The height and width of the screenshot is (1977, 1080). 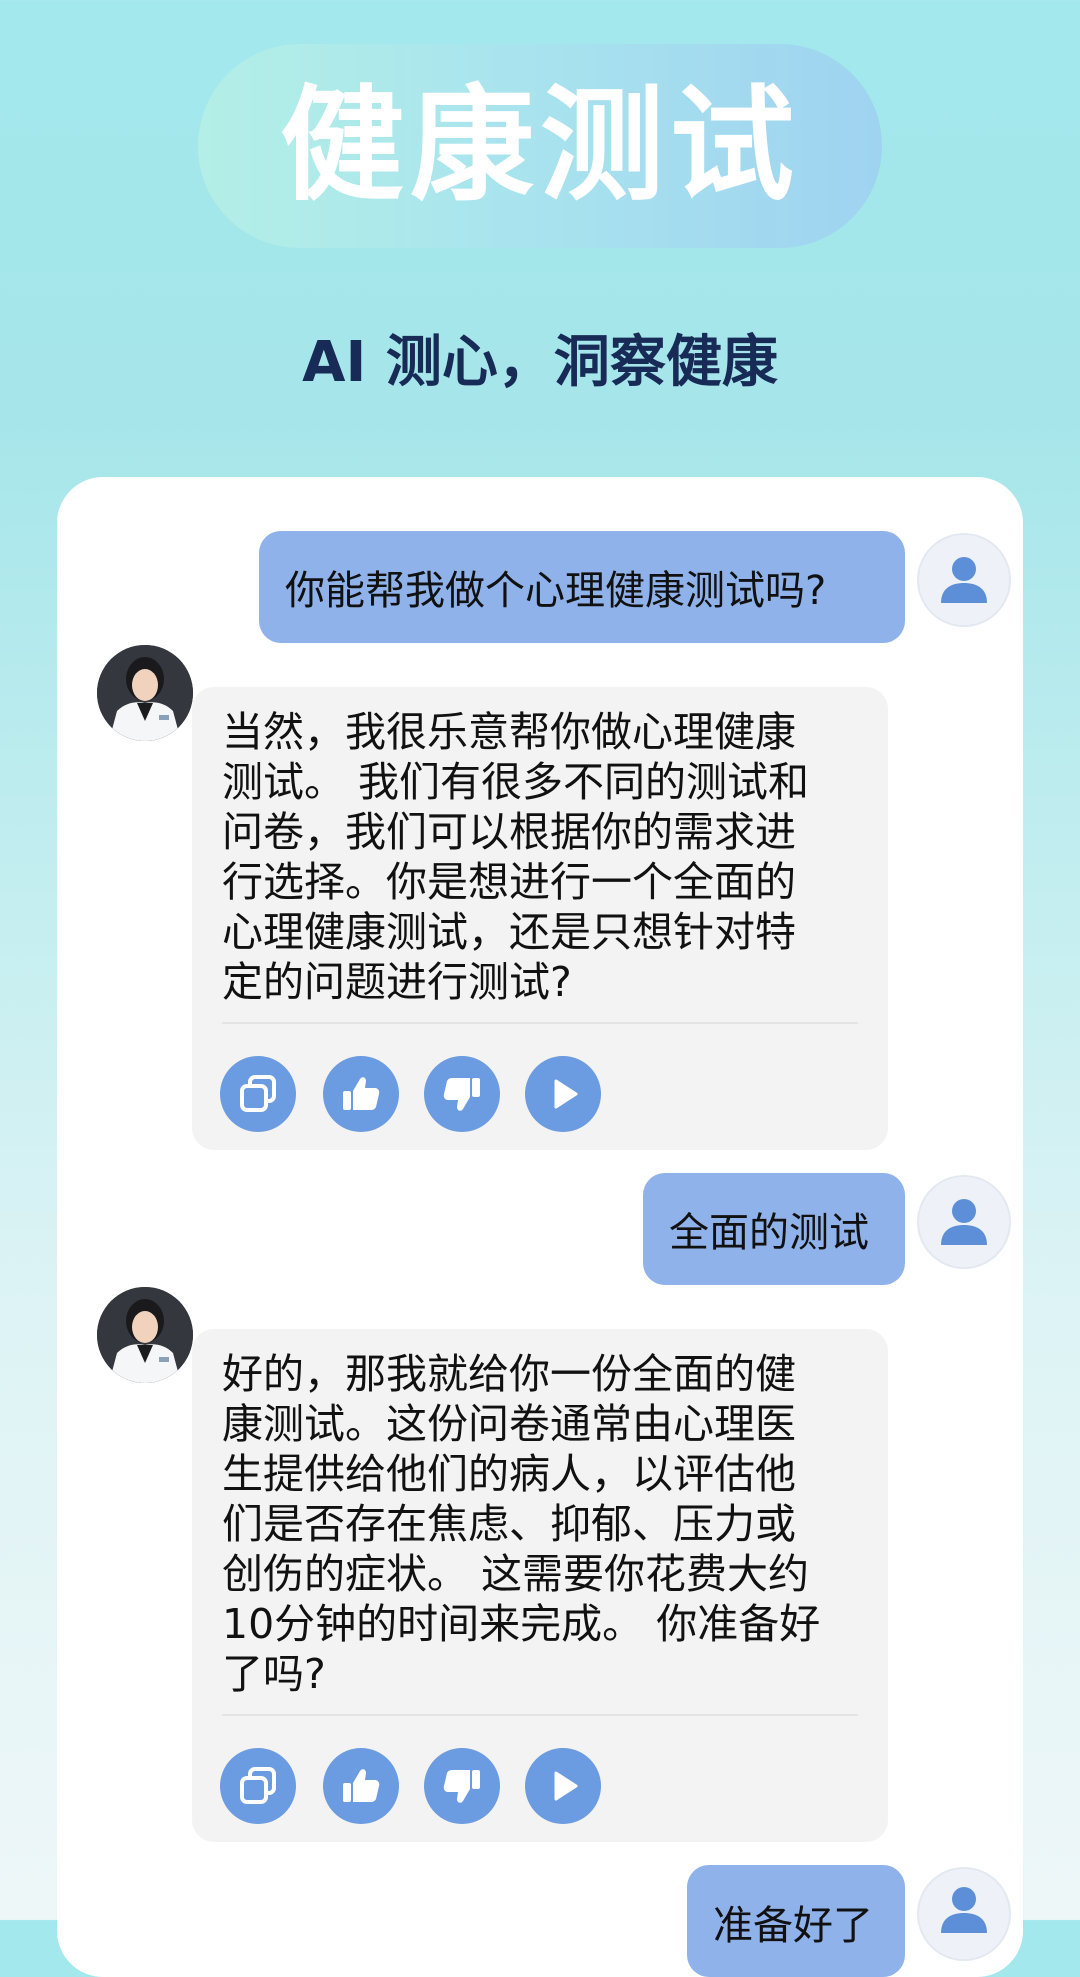 I want to click on user-message-bubble: 准备好了, so click(x=796, y=1921).